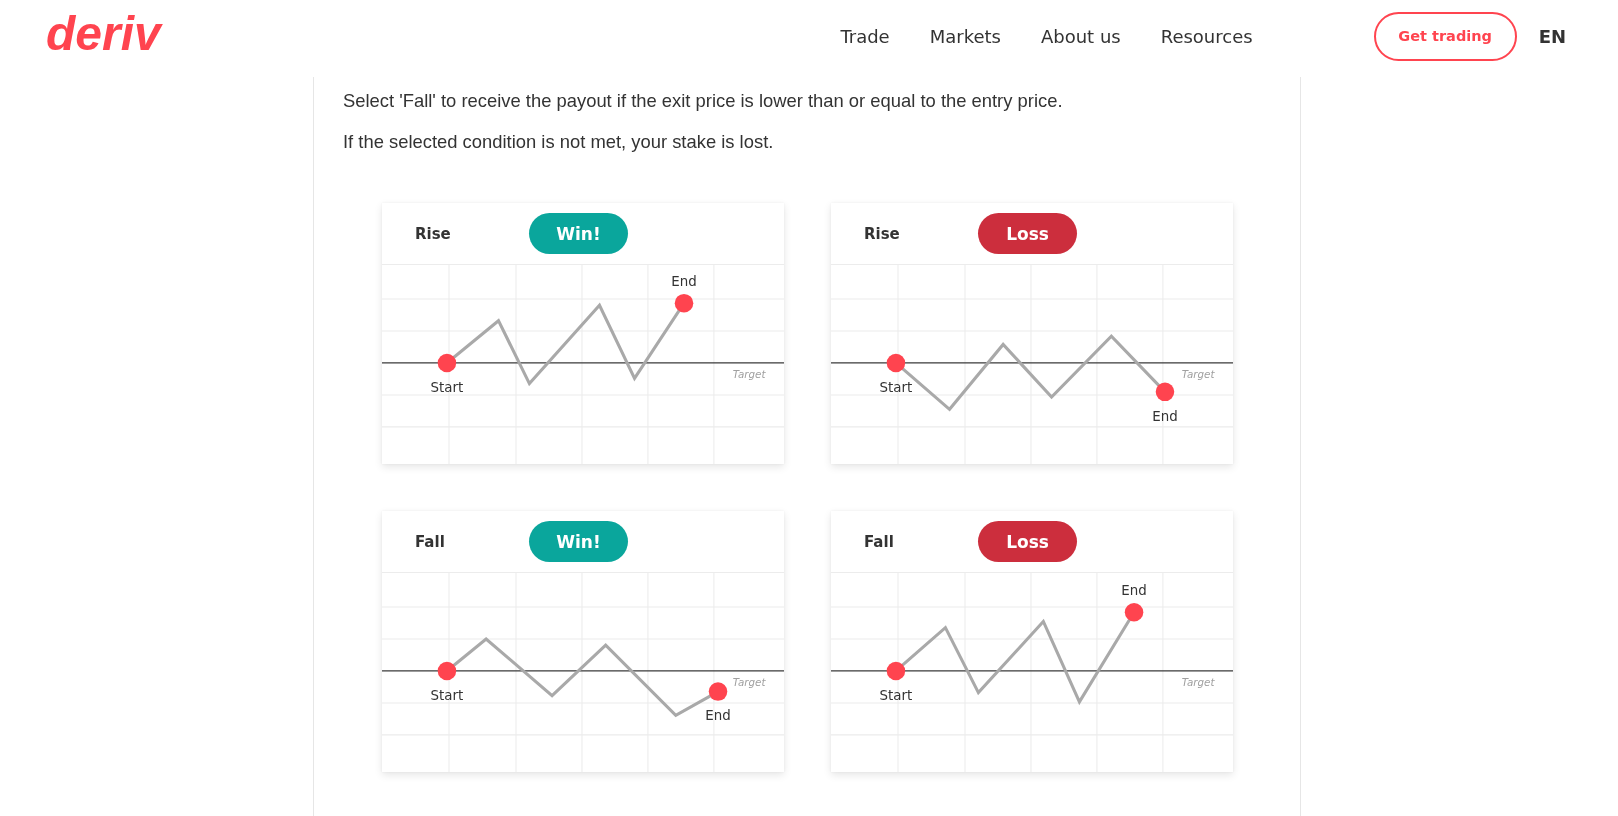 Image resolution: width=1618 pixels, height=816 pixels. Describe the element at coordinates (965, 36) in the screenshot. I see `nav-link: Markets` at that location.